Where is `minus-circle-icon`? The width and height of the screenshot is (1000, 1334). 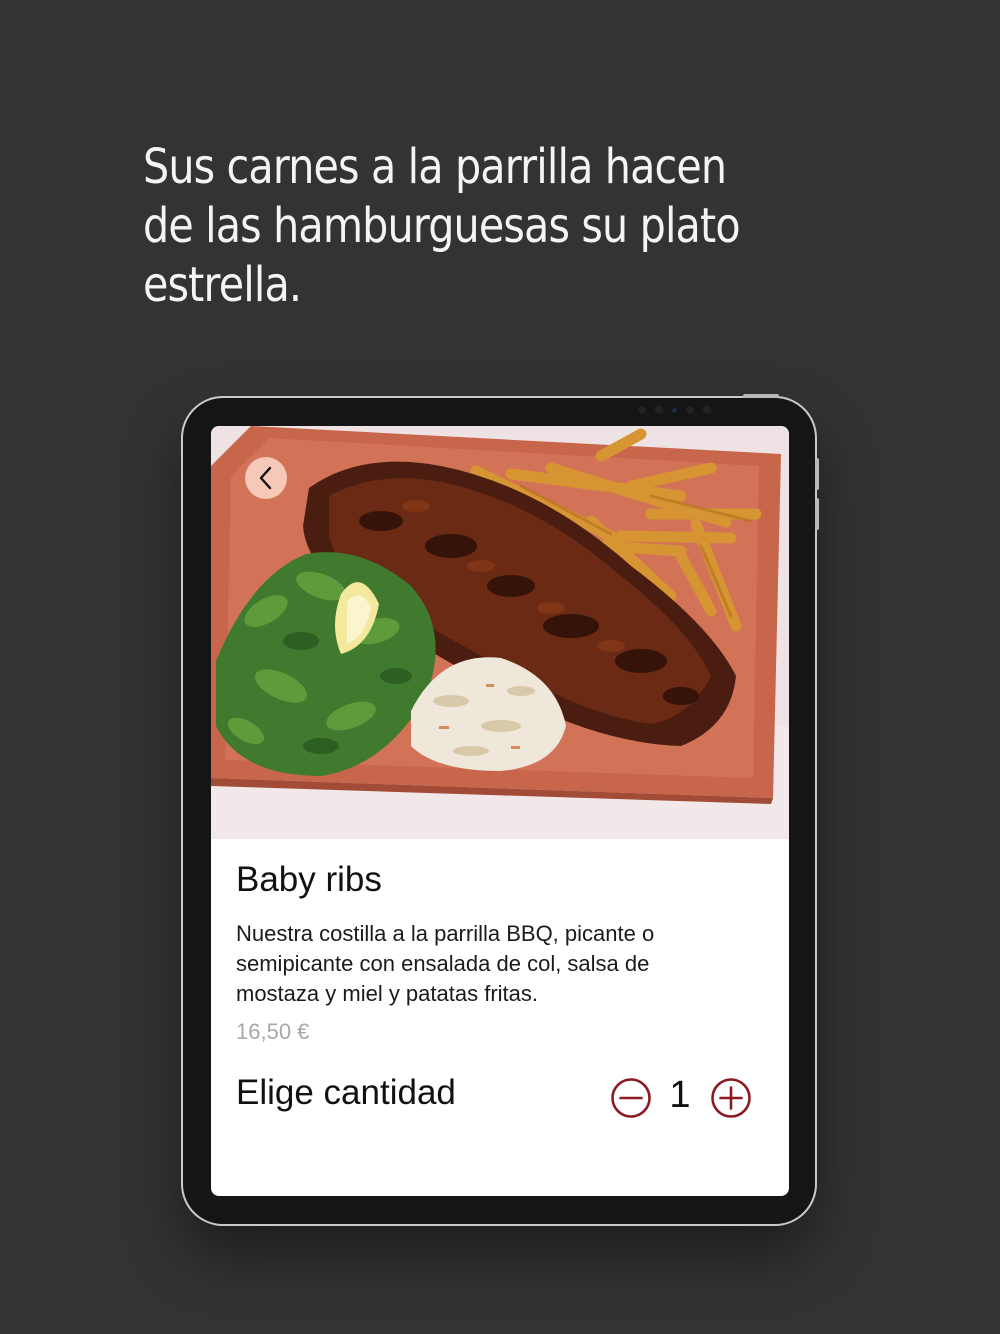
minus-circle-icon is located at coordinates (631, 1098).